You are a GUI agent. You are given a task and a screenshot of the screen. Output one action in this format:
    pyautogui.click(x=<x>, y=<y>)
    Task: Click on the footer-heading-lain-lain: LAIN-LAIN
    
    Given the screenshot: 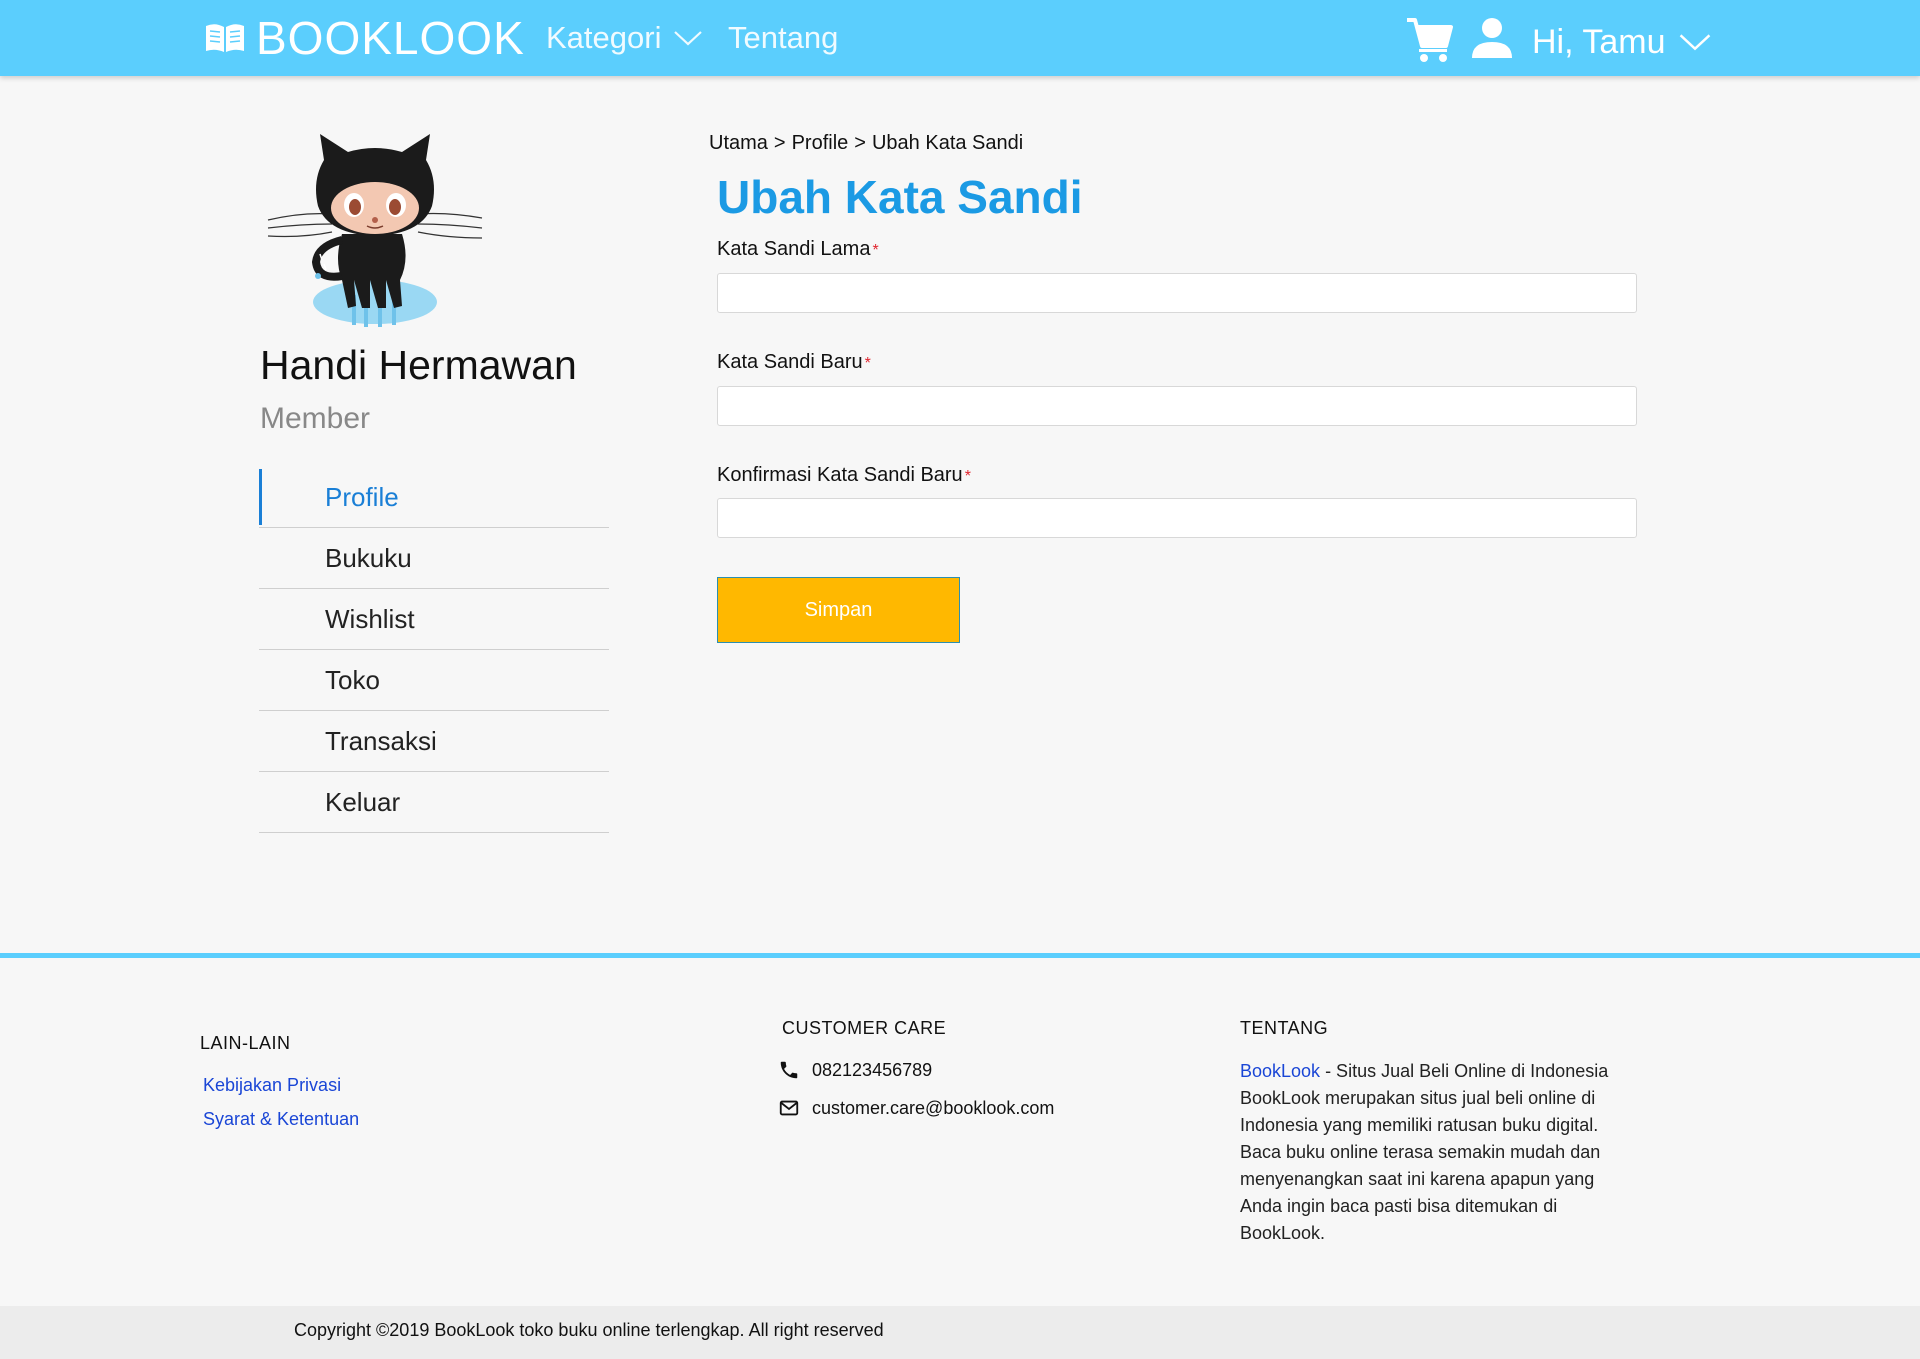 What is the action you would take?
    pyautogui.click(x=245, y=1043)
    